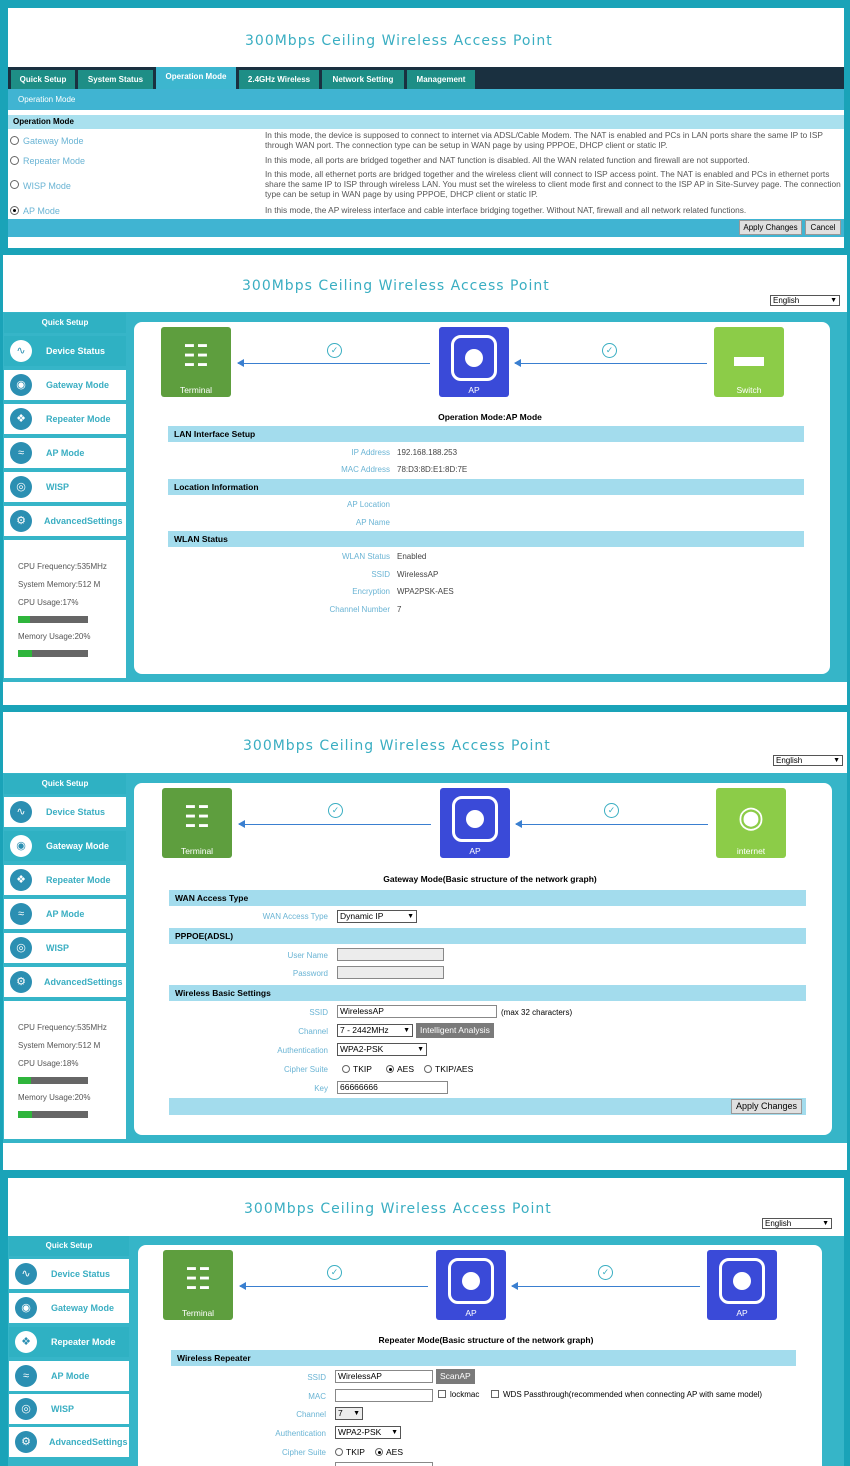 This screenshot has height=1466, width=850. Describe the element at coordinates (53, 653) in the screenshot. I see `memory-usage-bar` at that location.